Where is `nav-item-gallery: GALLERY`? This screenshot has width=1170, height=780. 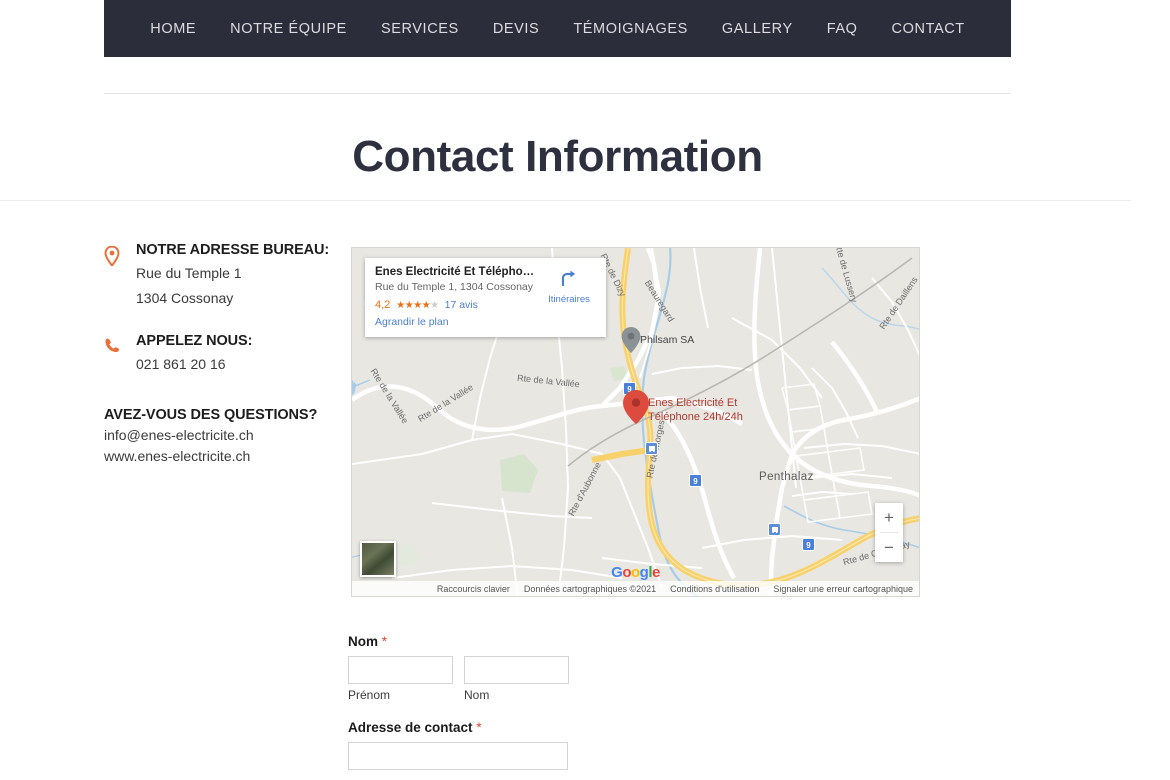 nav-item-gallery: GALLERY is located at coordinates (757, 29).